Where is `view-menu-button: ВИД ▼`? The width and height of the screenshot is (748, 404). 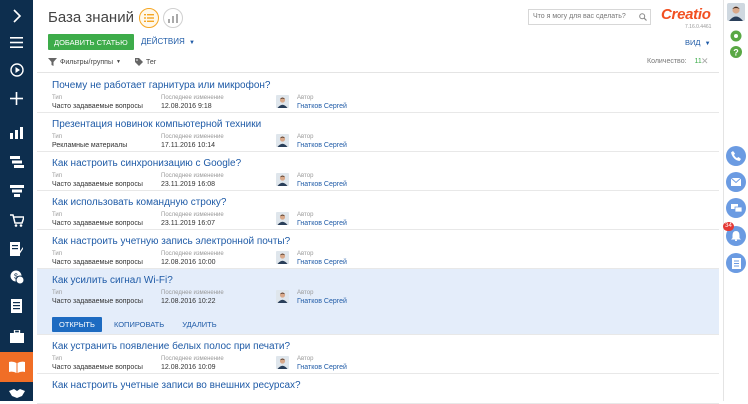
view-menu-button: ВИД ▼ is located at coordinates (698, 42).